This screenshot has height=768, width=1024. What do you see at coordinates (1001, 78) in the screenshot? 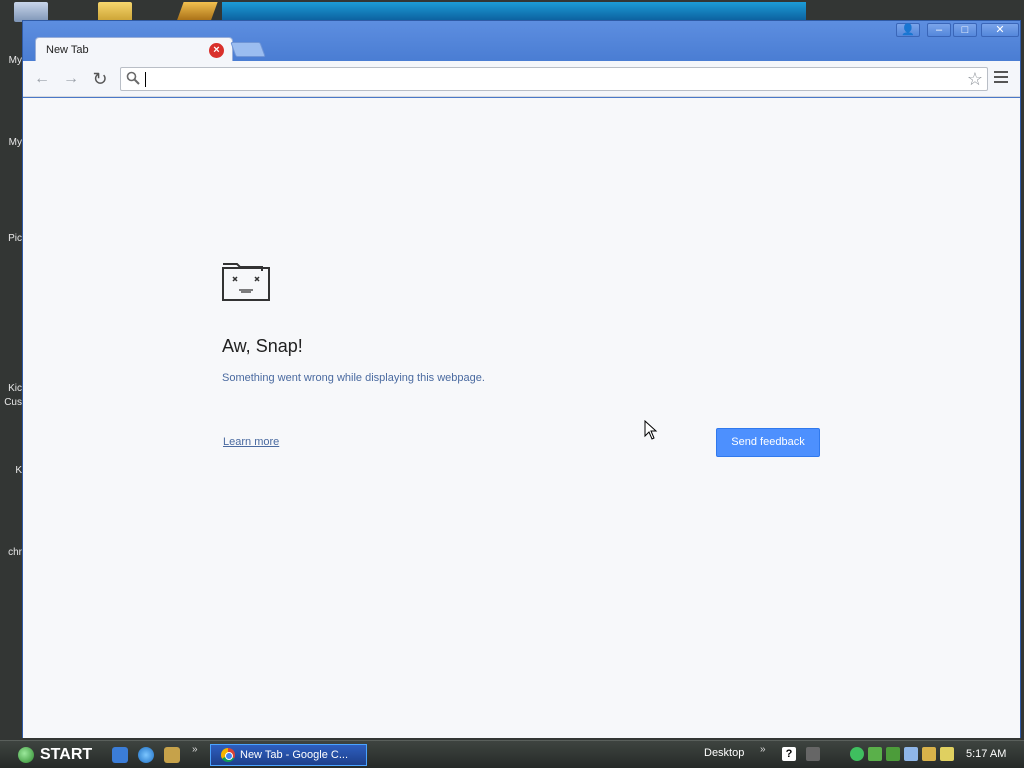
I see `chrome-menu-icon` at bounding box center [1001, 78].